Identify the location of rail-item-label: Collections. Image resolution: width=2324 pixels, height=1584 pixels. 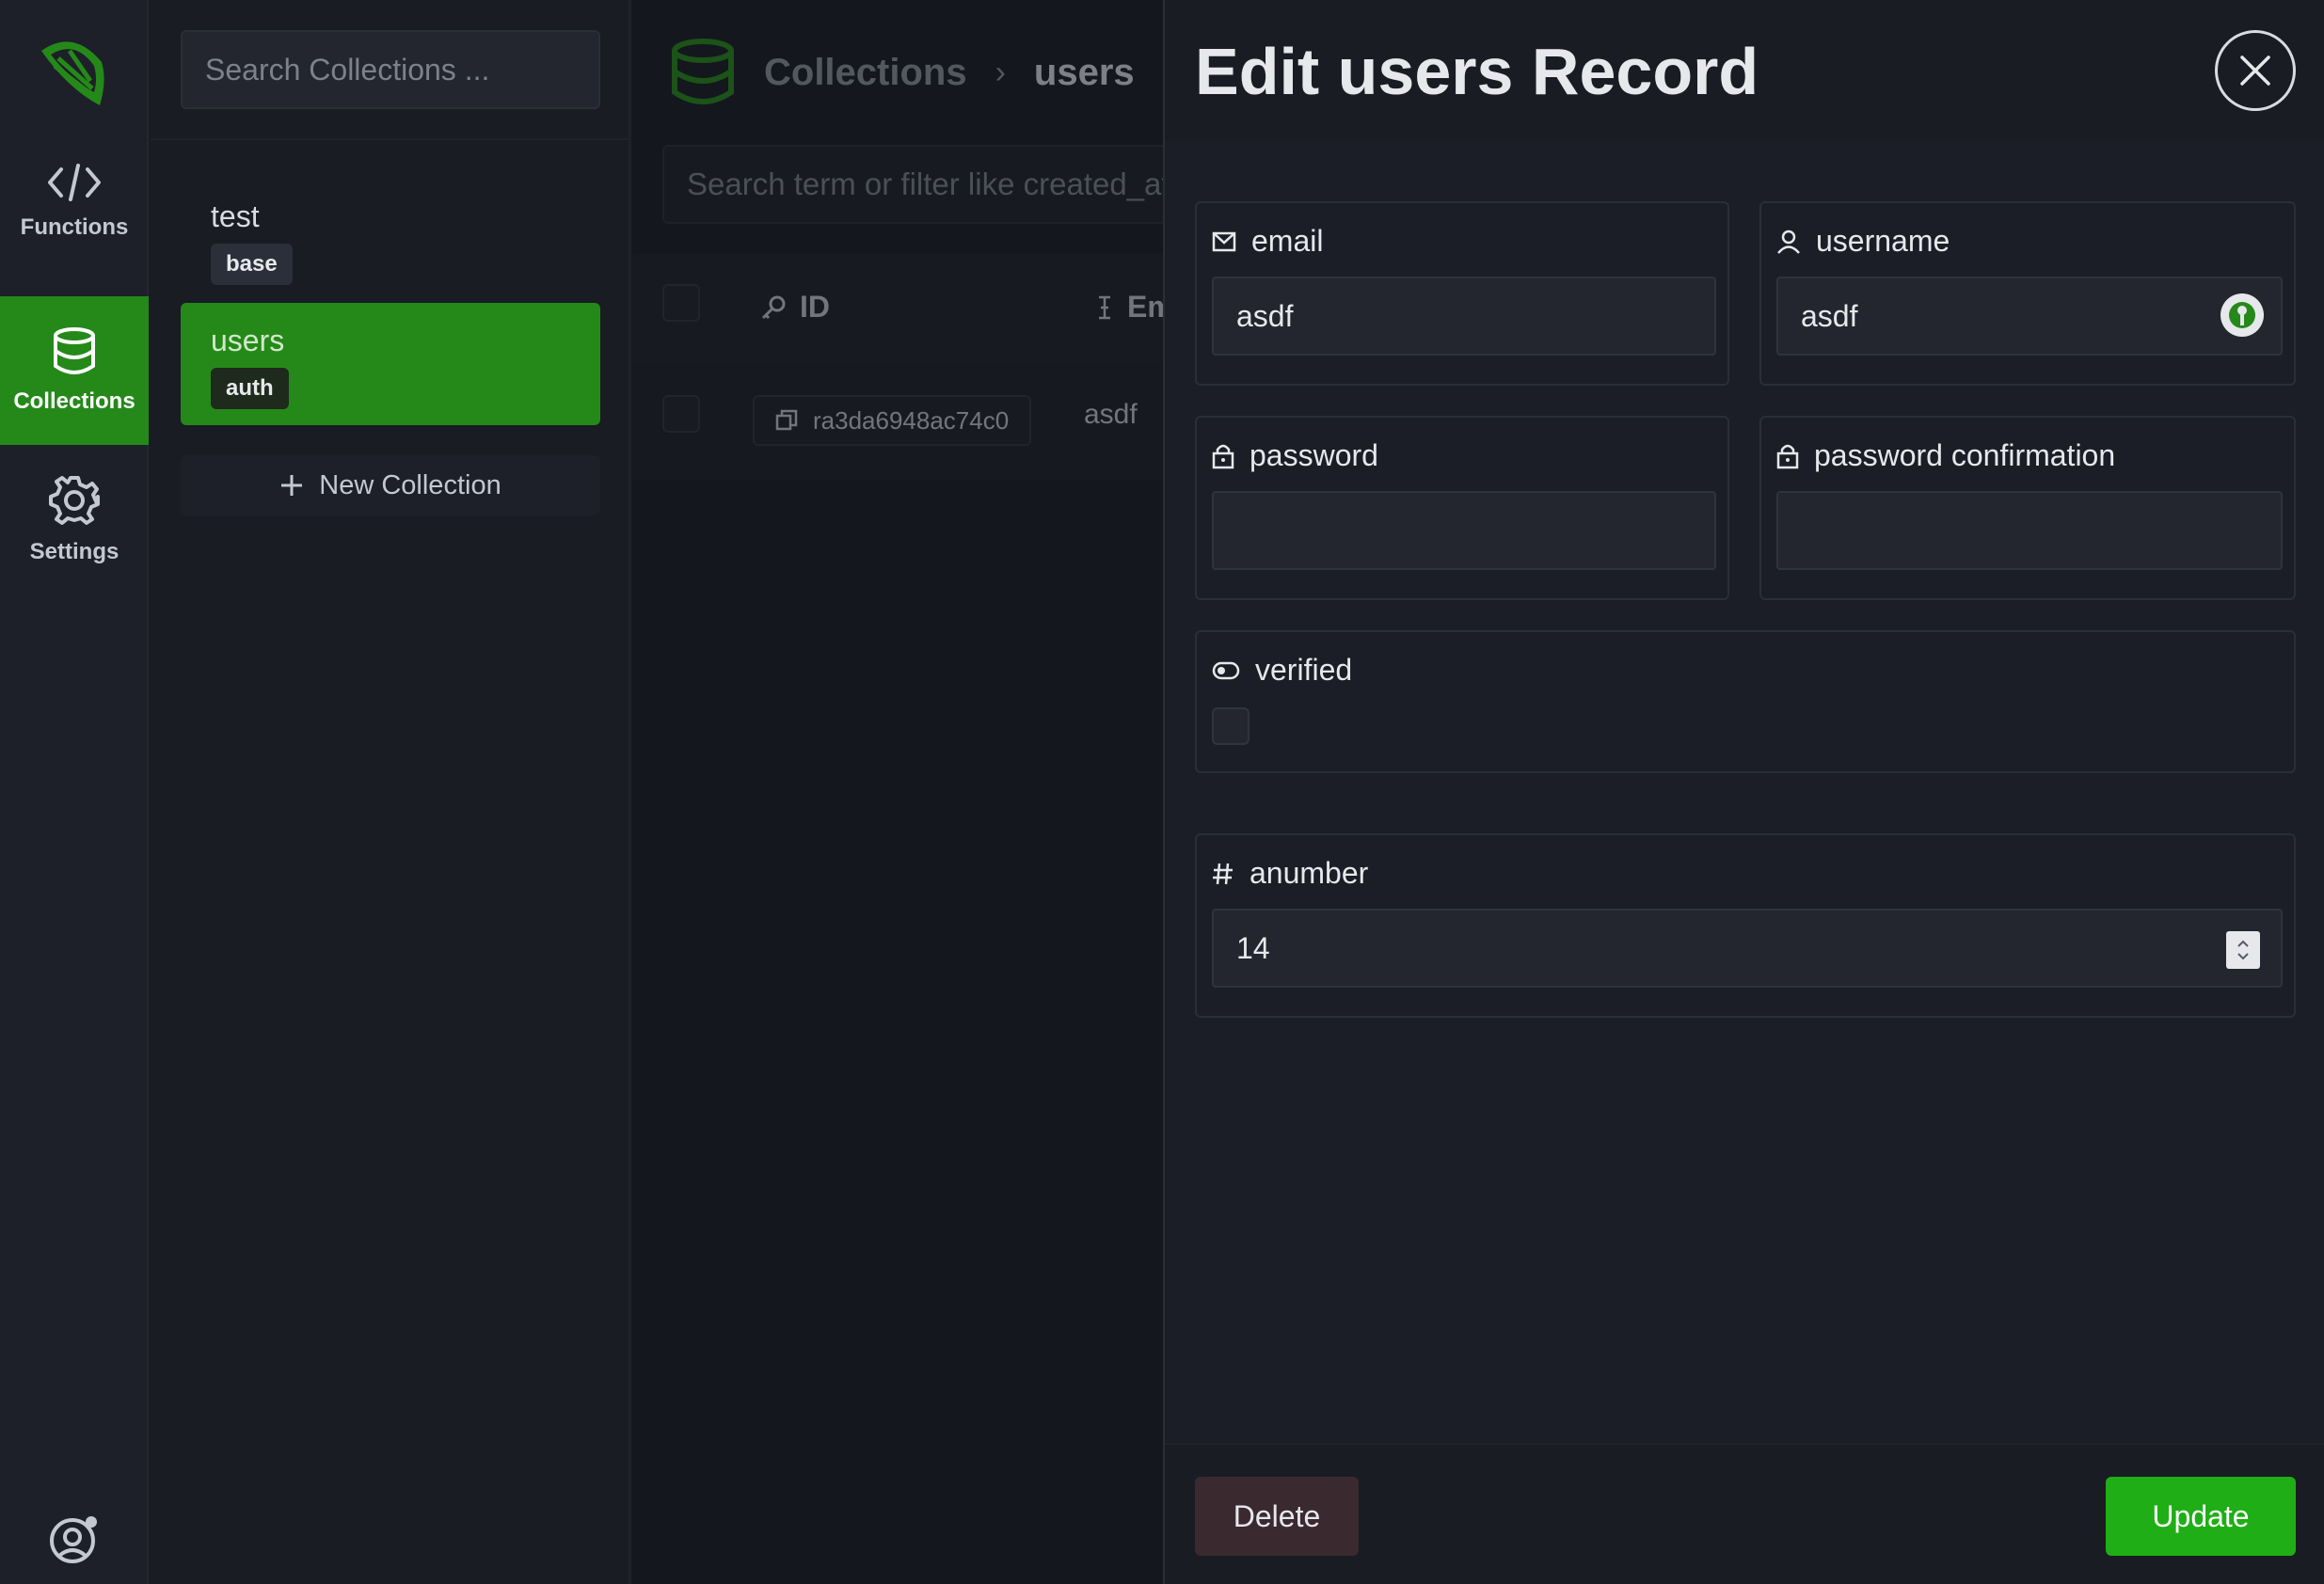
(74, 401).